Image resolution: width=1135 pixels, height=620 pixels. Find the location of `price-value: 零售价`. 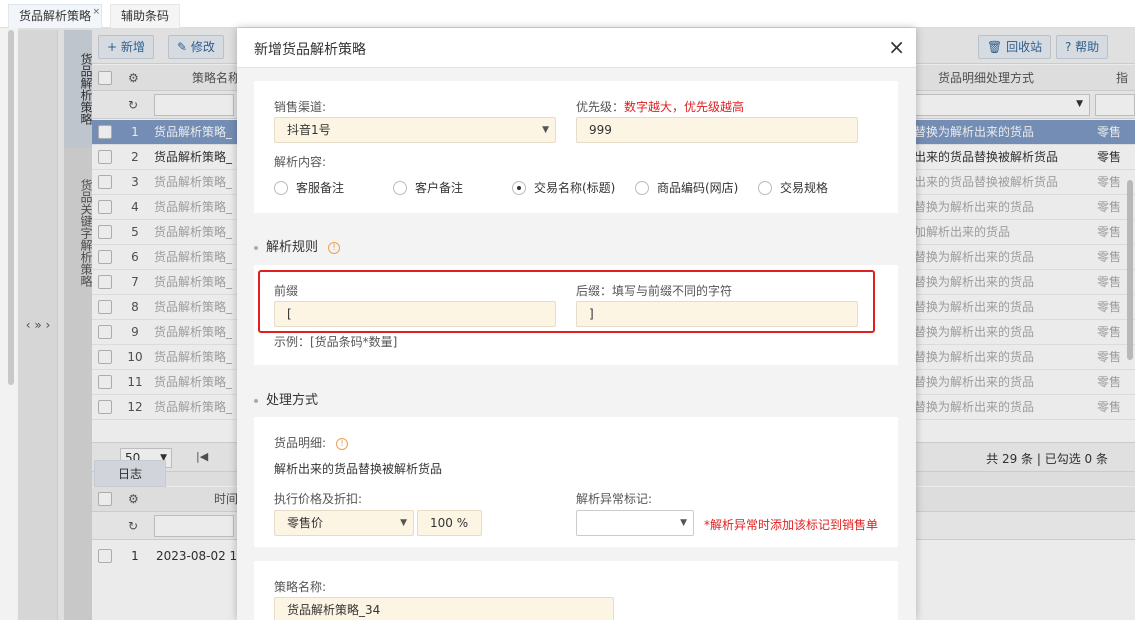

price-value: 零售价 is located at coordinates (305, 523).